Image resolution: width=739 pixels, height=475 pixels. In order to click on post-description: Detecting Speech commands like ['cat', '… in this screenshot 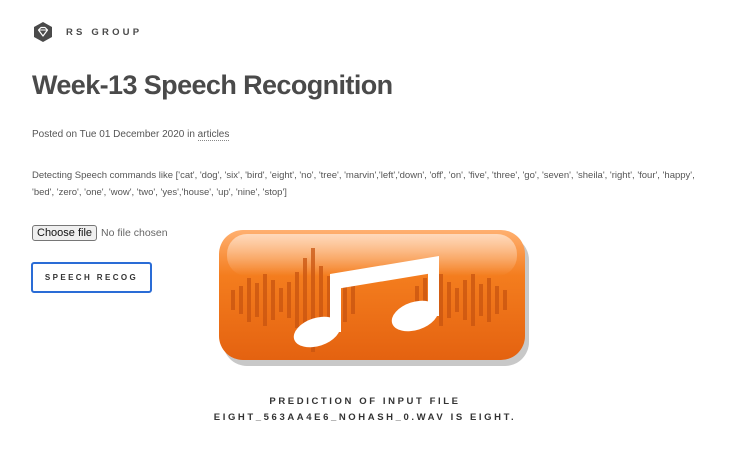, I will do `click(363, 184)`.